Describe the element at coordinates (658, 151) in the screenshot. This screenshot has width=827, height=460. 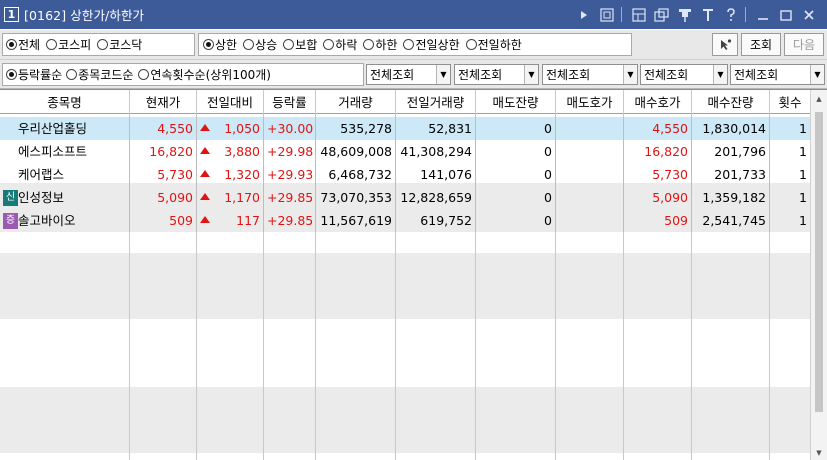
I see `bid-cell: 16,820` at that location.